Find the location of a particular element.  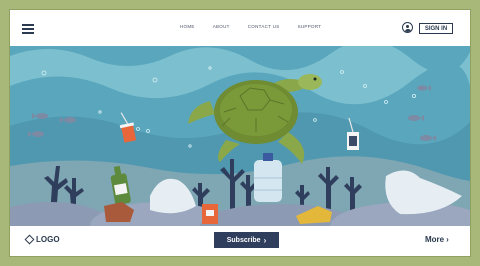

menu-icon is located at coordinates (28, 29).